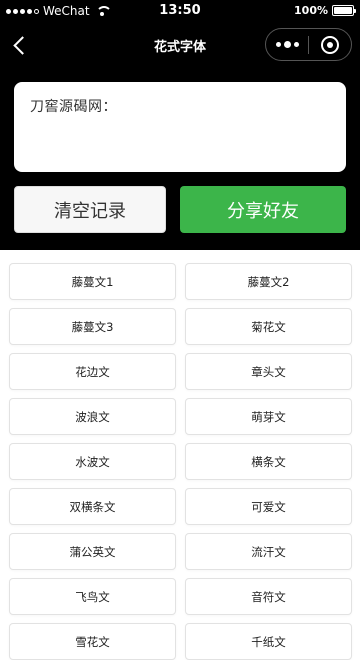 Image resolution: width=360 pixels, height=660 pixels. I want to click on font-style-button: 流汗文, so click(268, 551).